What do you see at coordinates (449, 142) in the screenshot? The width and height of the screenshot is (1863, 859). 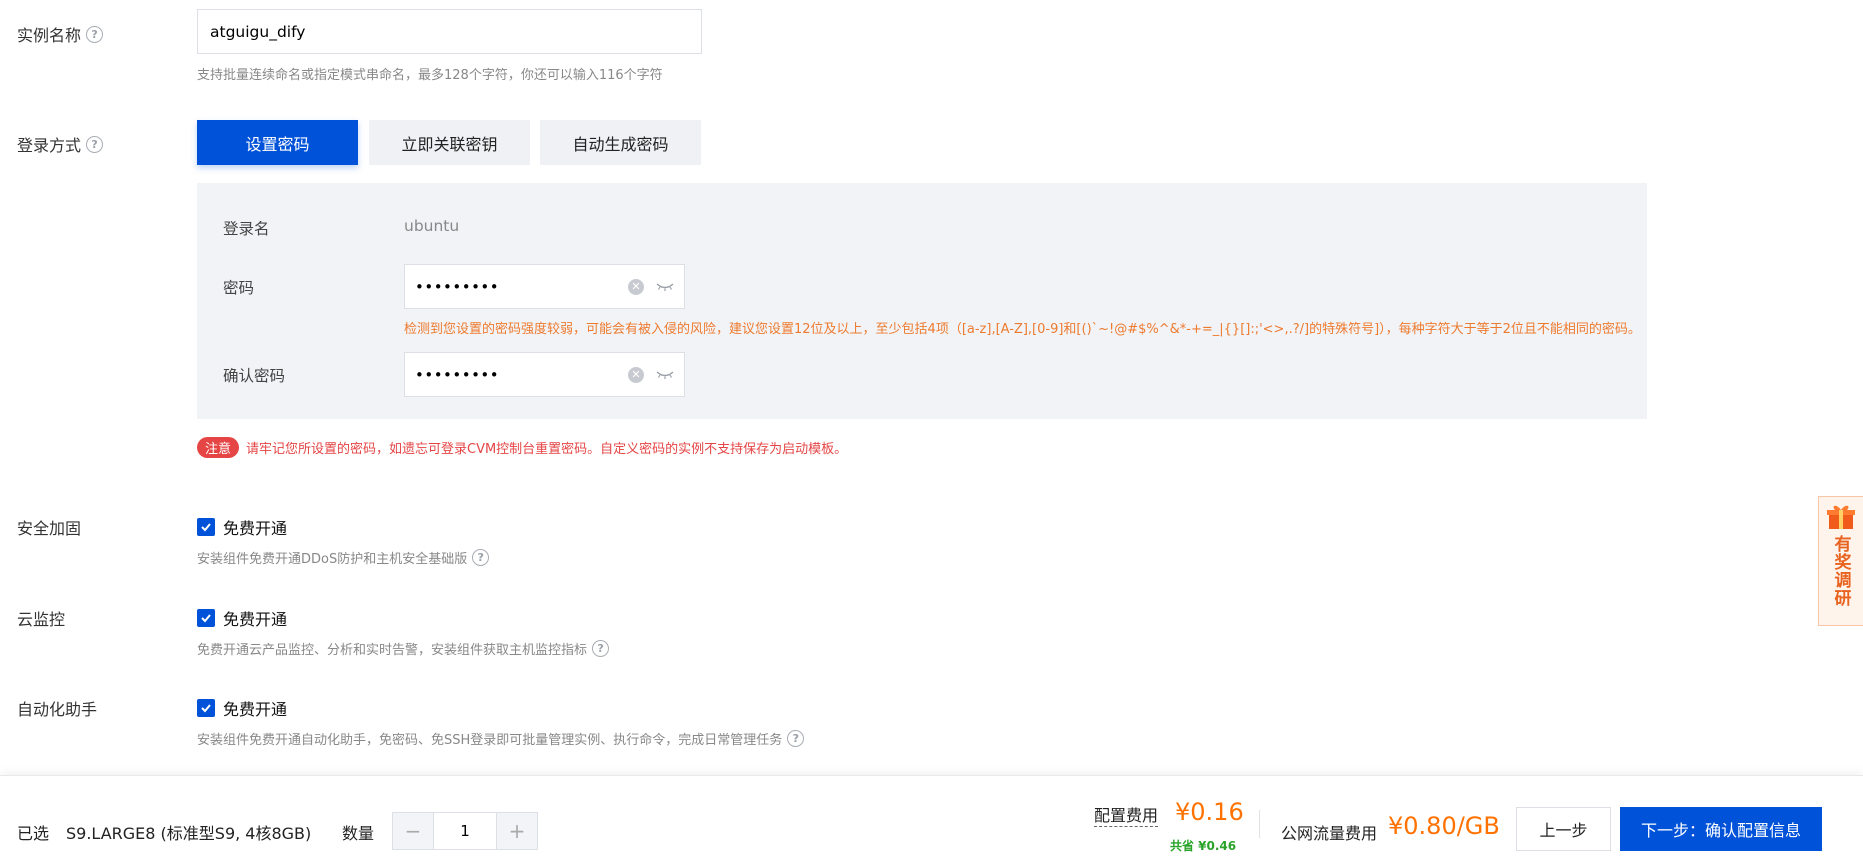 I see `tab-associate-key: 立即关联密钥` at bounding box center [449, 142].